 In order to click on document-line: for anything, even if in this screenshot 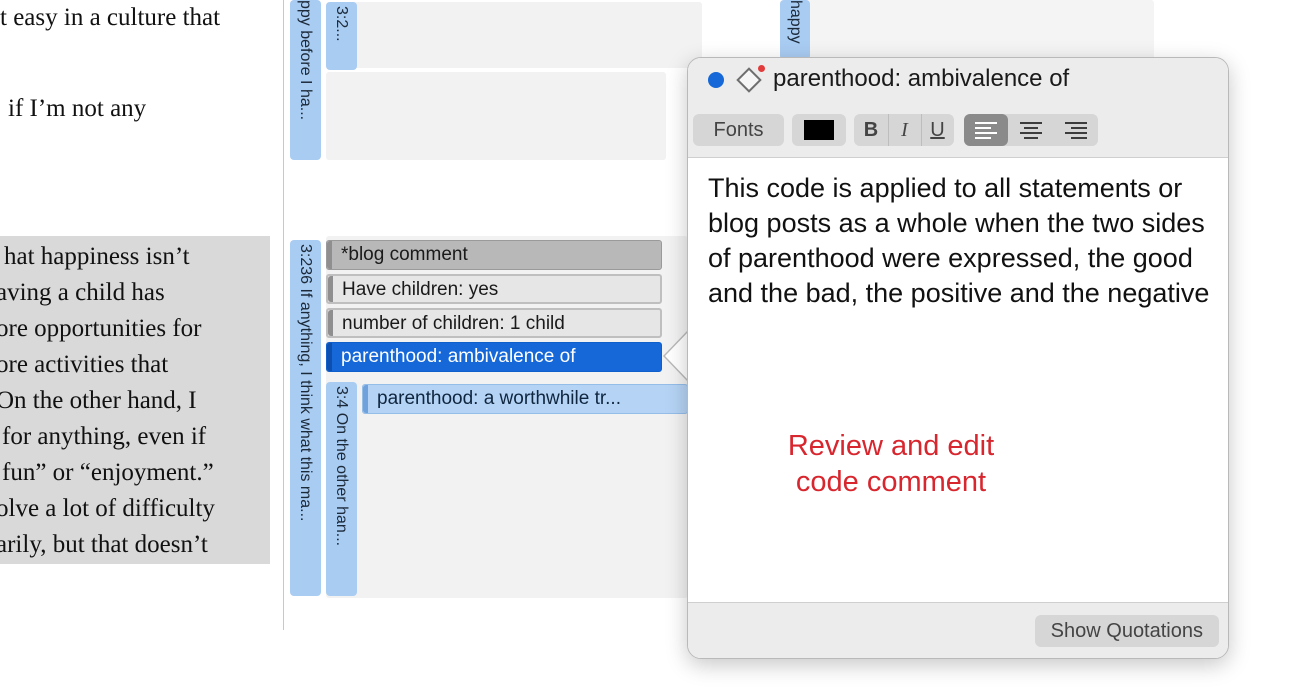, I will do `click(104, 436)`.